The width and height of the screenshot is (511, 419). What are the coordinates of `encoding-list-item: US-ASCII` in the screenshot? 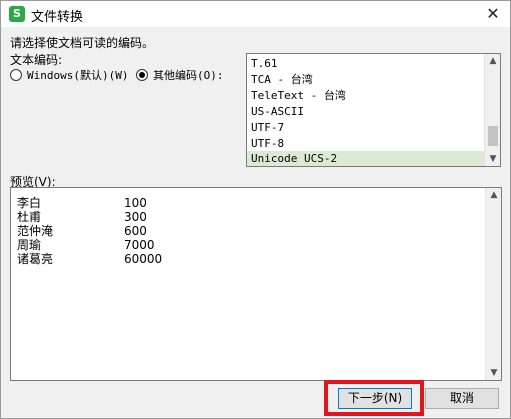 It's located at (366, 112).